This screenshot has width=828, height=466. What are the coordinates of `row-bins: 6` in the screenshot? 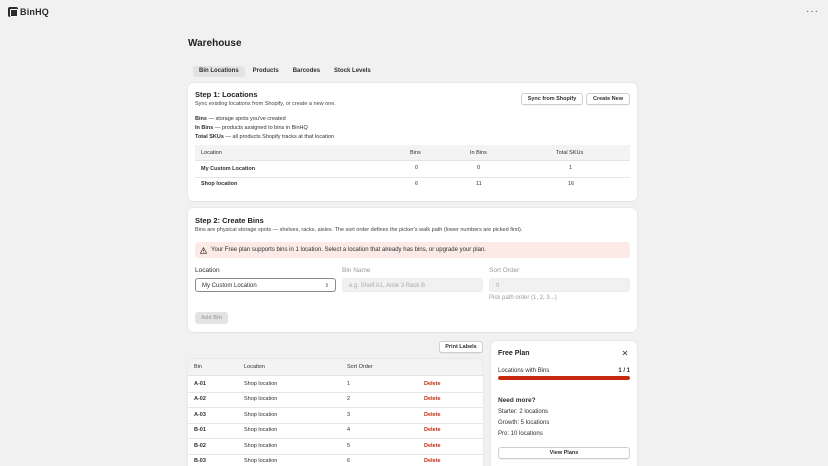 It's located at (417, 184).